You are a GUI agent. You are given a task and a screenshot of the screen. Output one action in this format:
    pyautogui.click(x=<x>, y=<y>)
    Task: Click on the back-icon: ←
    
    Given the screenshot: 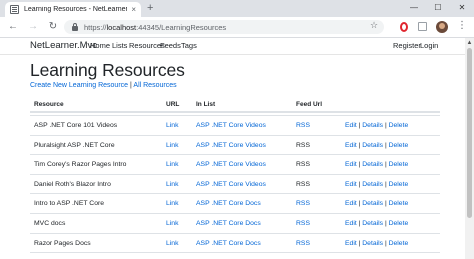 What is the action you would take?
    pyautogui.click(x=13, y=27)
    